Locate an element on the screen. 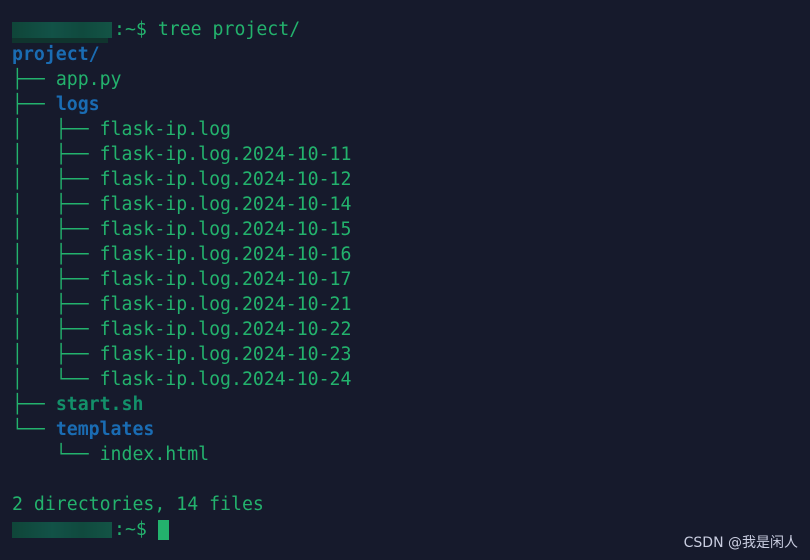  tree-entry: └── templates is located at coordinates (181, 429).